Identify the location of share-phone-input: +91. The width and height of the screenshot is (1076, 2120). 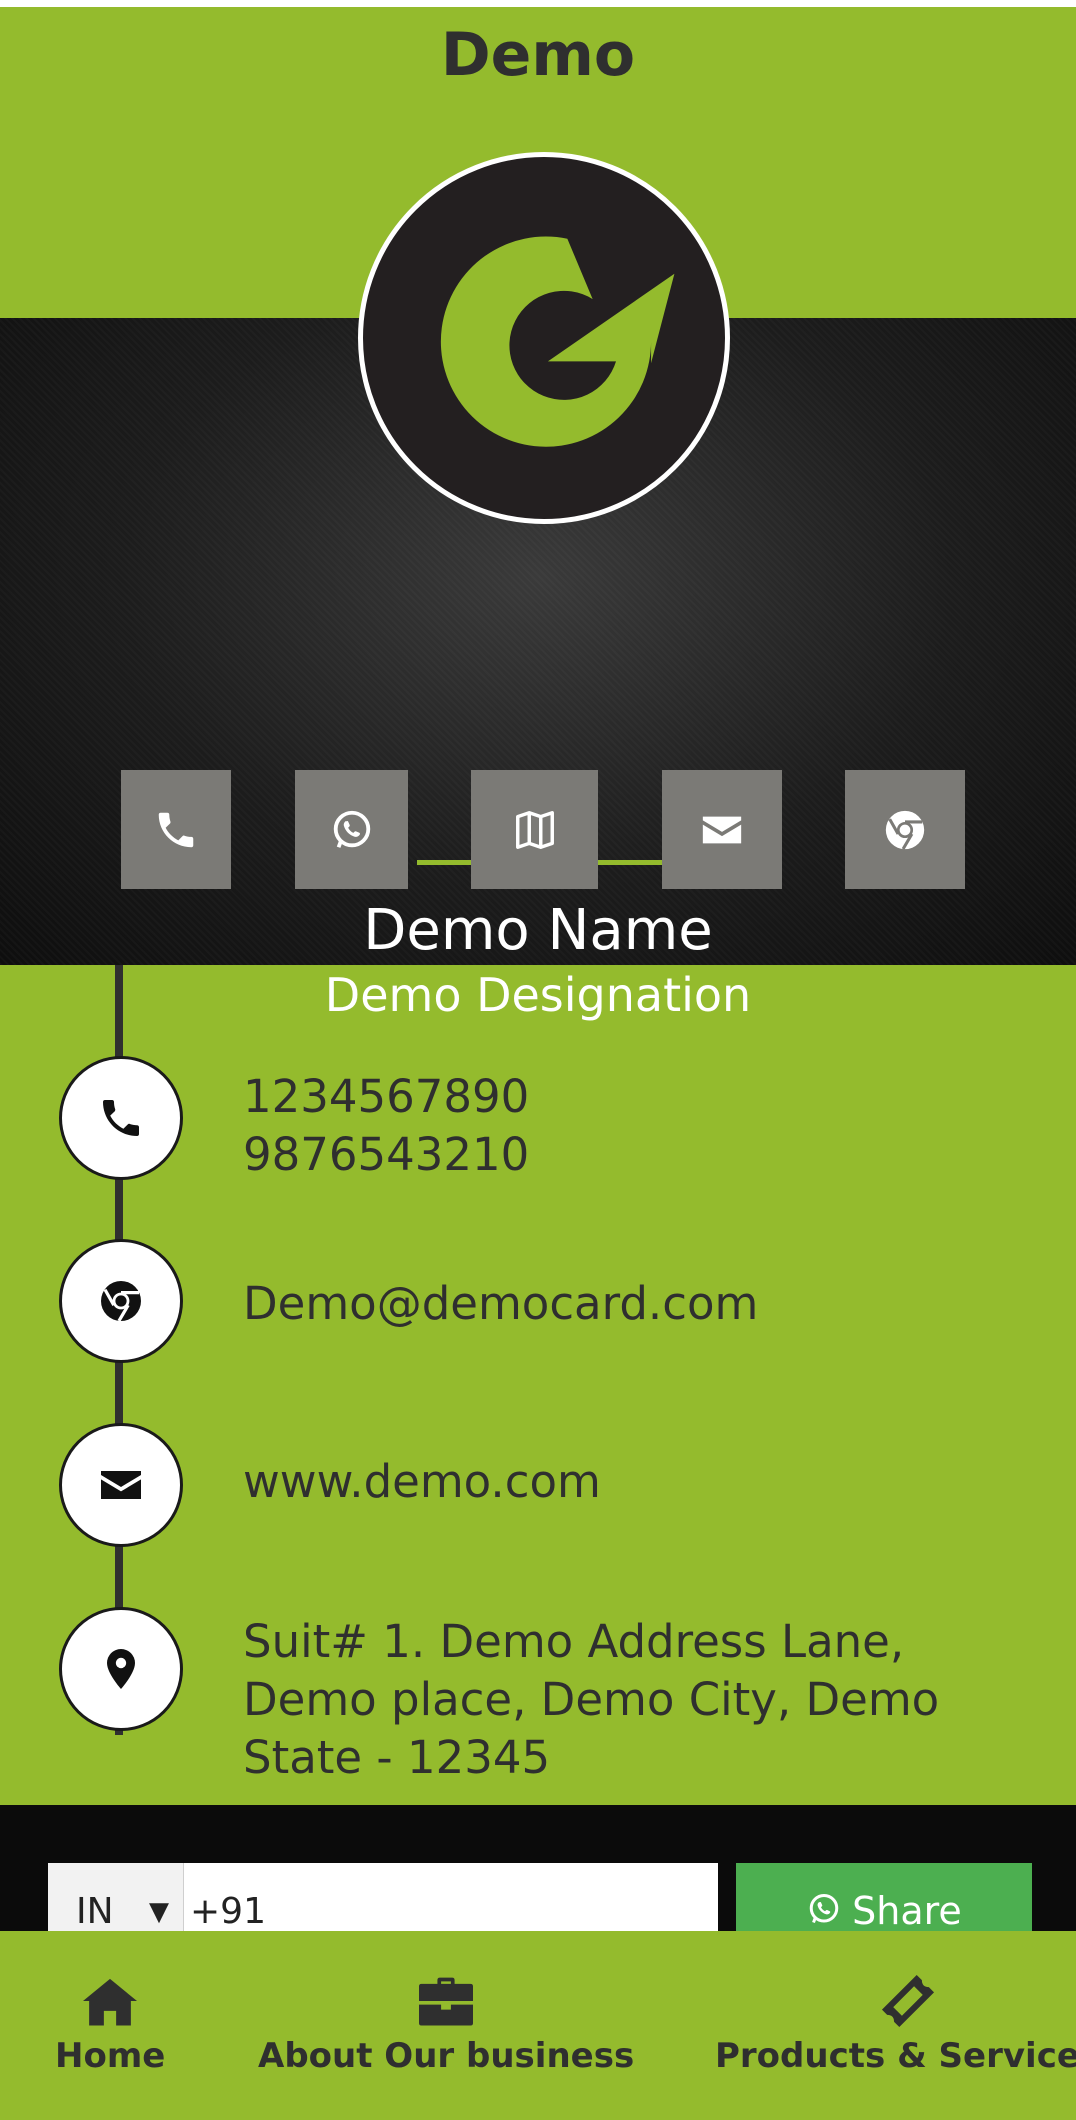
(451, 1897).